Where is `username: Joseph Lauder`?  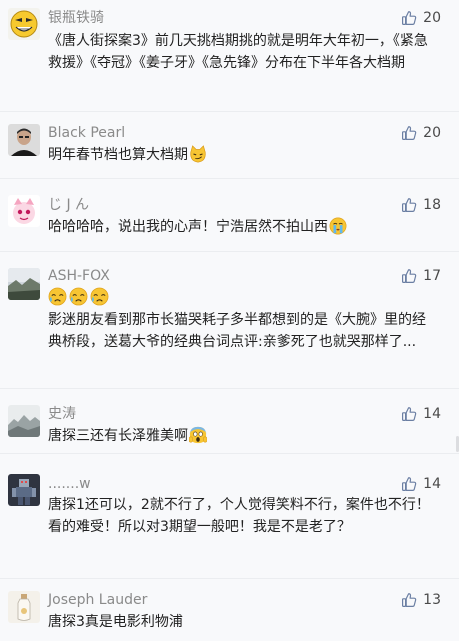 username: Joseph Lauder is located at coordinates (97, 600).